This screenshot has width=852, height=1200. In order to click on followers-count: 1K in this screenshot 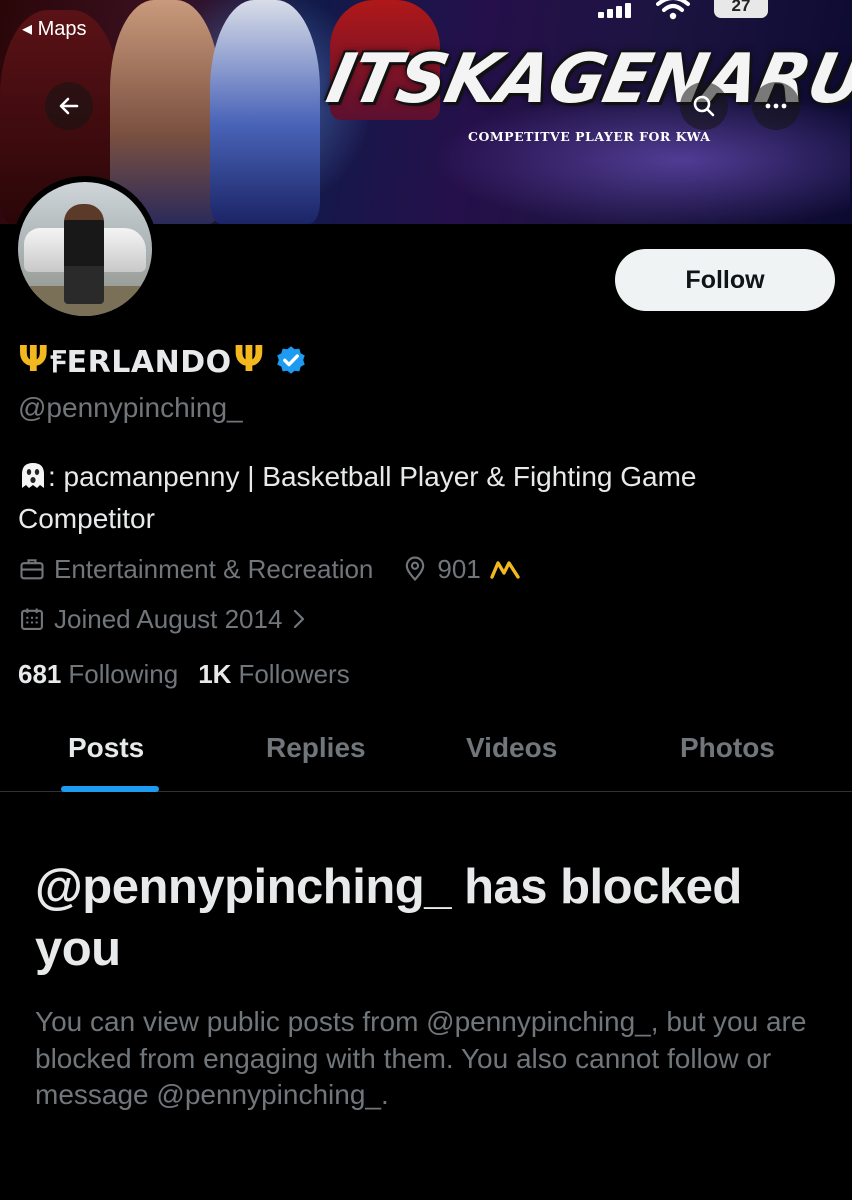, I will do `click(215, 674)`.